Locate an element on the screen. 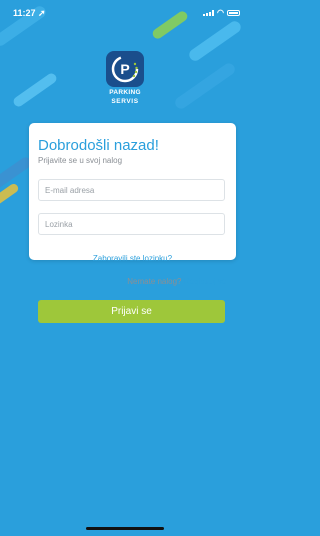  forgot-password-link: Zaboravili ste lozinku? is located at coordinates (132, 258).